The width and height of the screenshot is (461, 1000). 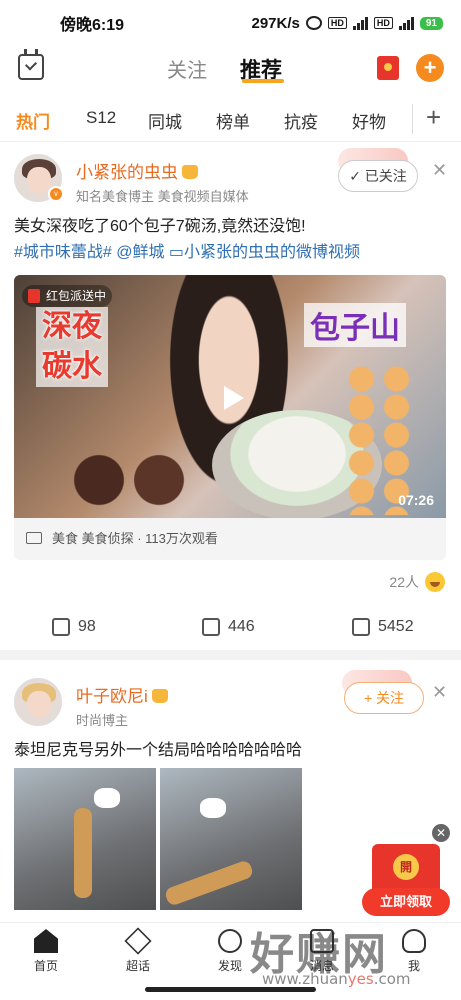 What do you see at coordinates (160, 226) in the screenshot?
I see `post1-text: 美女深夜吃了60个包子7碗汤,竟然还没饱!` at bounding box center [160, 226].